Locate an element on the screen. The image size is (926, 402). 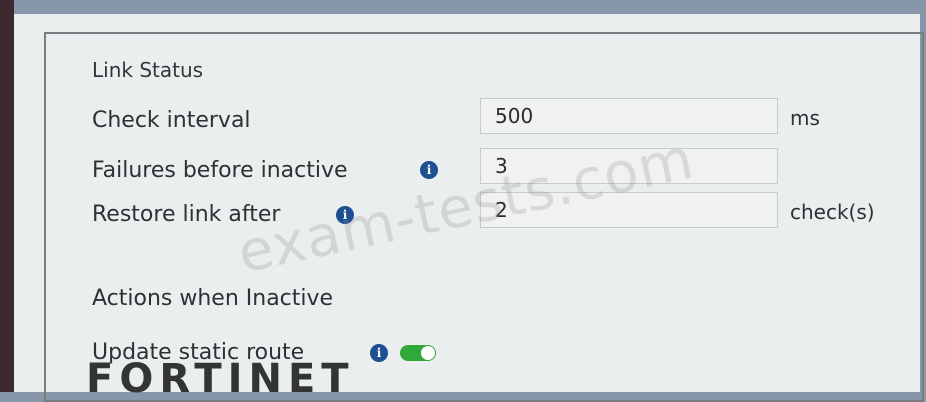
restore-link-after-input: 2 is located at coordinates (629, 210).